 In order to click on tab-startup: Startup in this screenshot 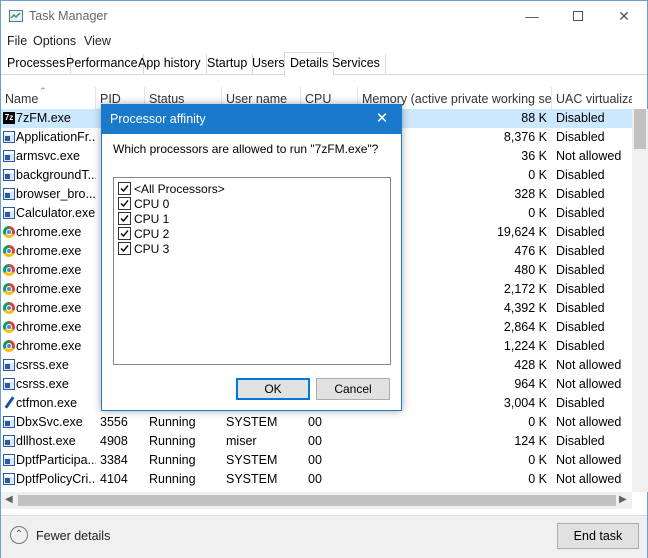, I will do `click(228, 64)`.